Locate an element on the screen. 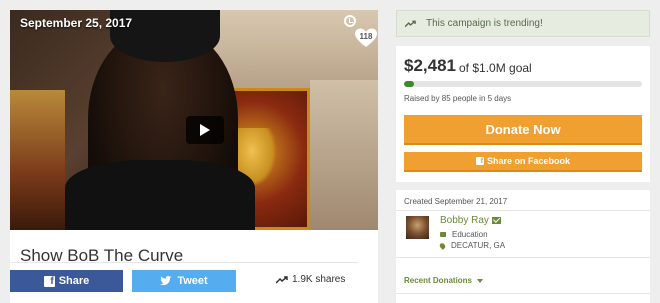  page-title: Show BoB The Curve is located at coordinates (102, 255).